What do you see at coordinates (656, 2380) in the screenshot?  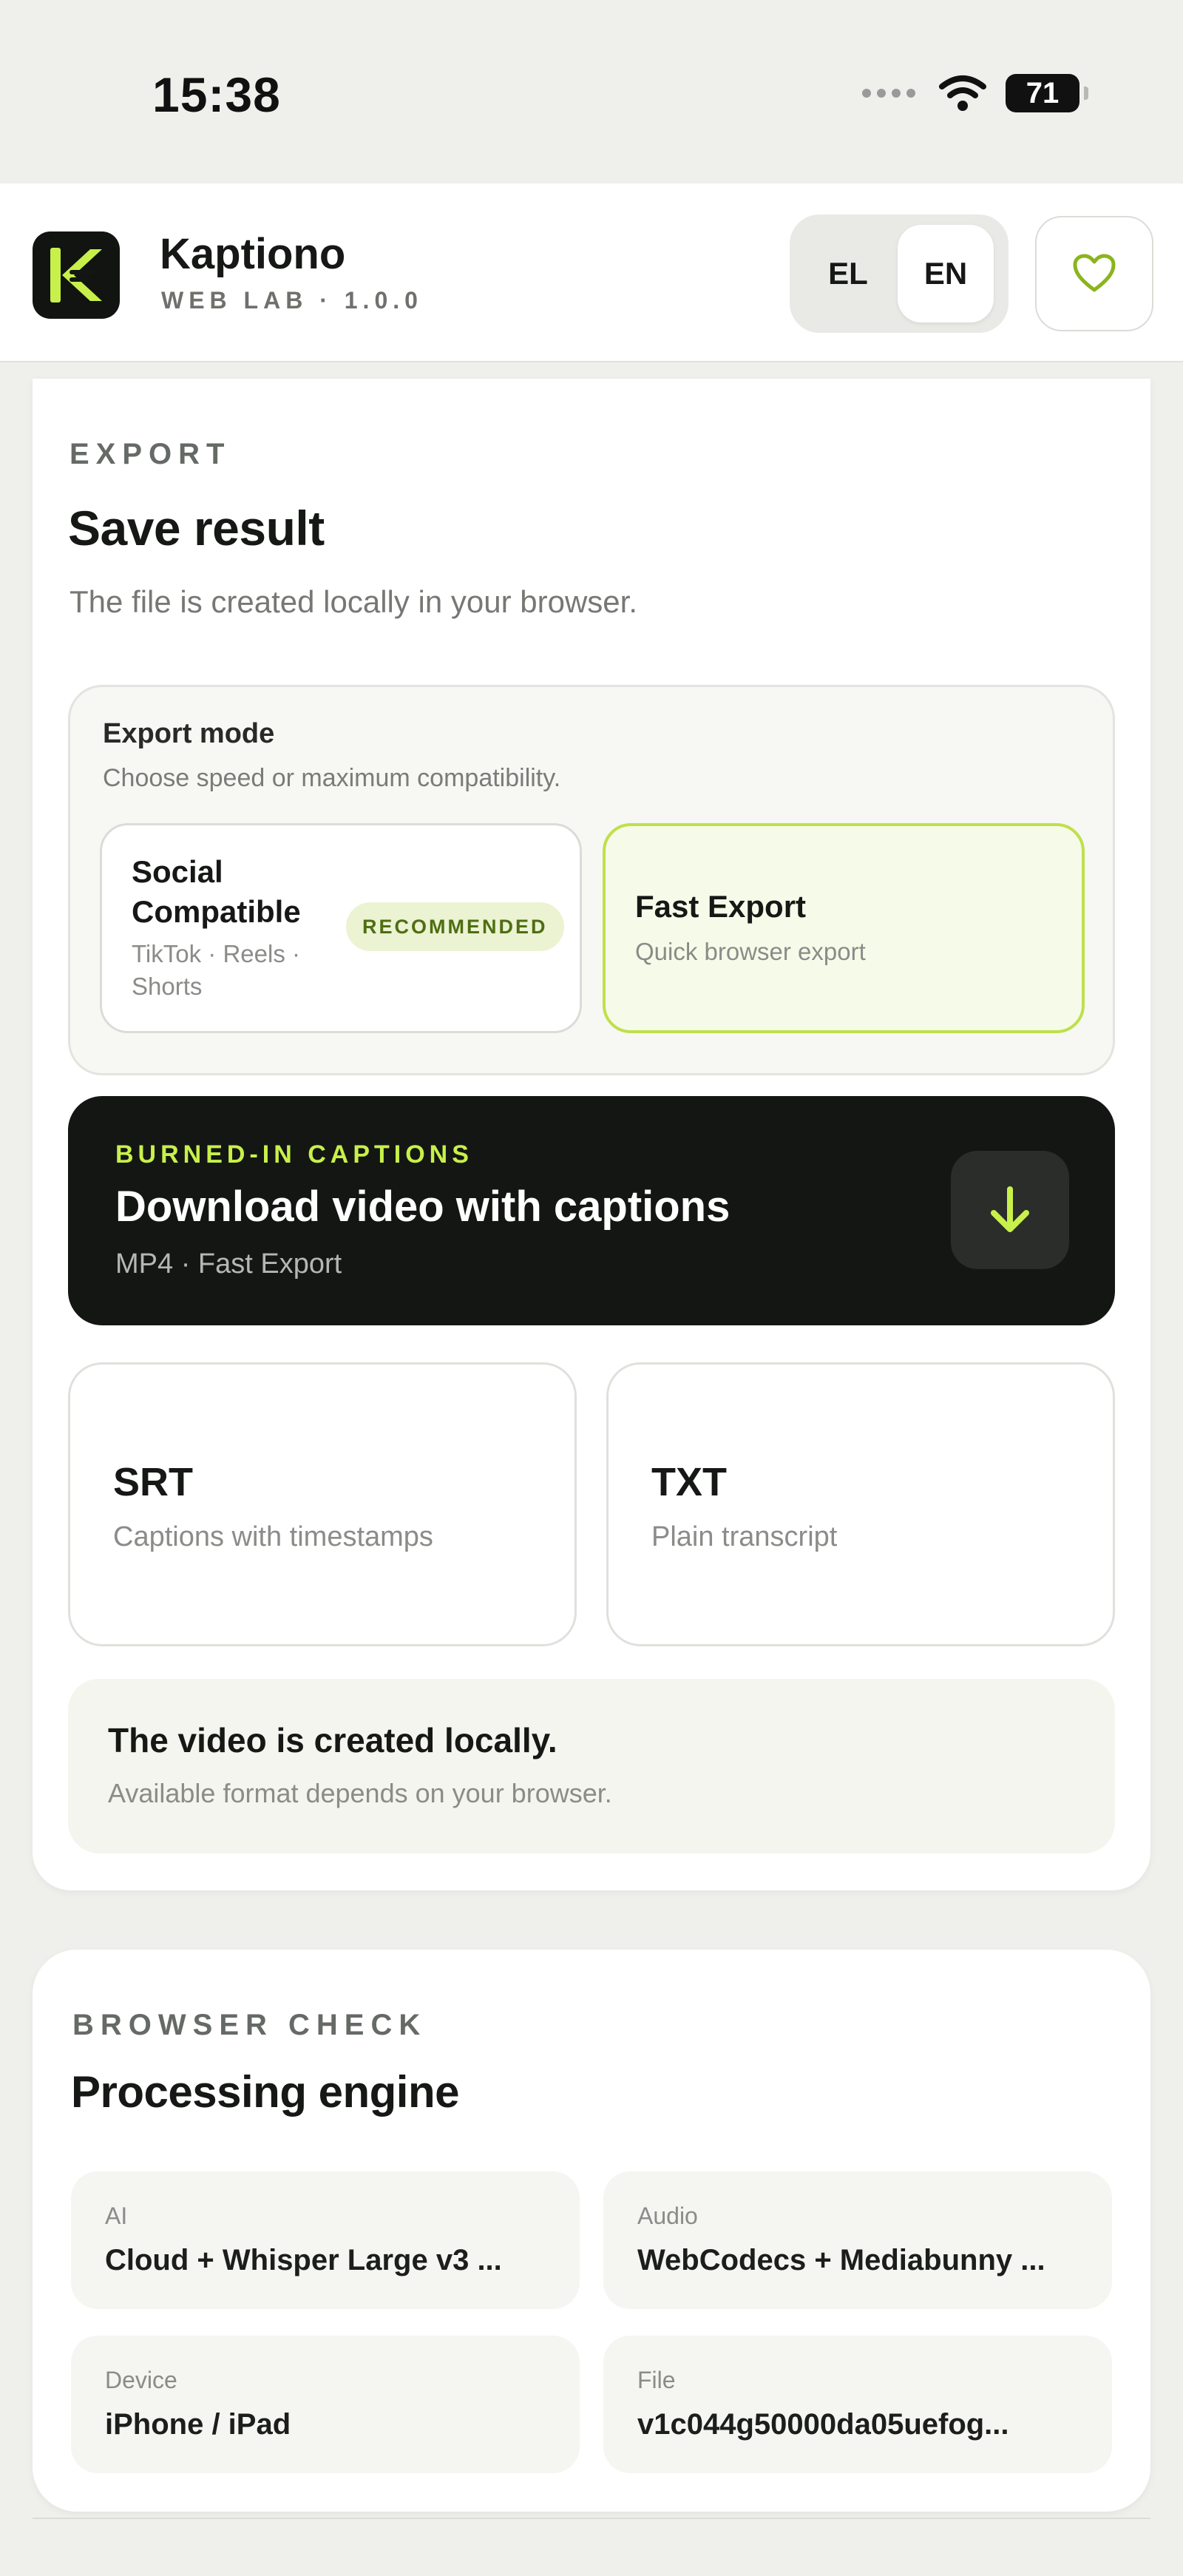 I see `tile-label: File` at bounding box center [656, 2380].